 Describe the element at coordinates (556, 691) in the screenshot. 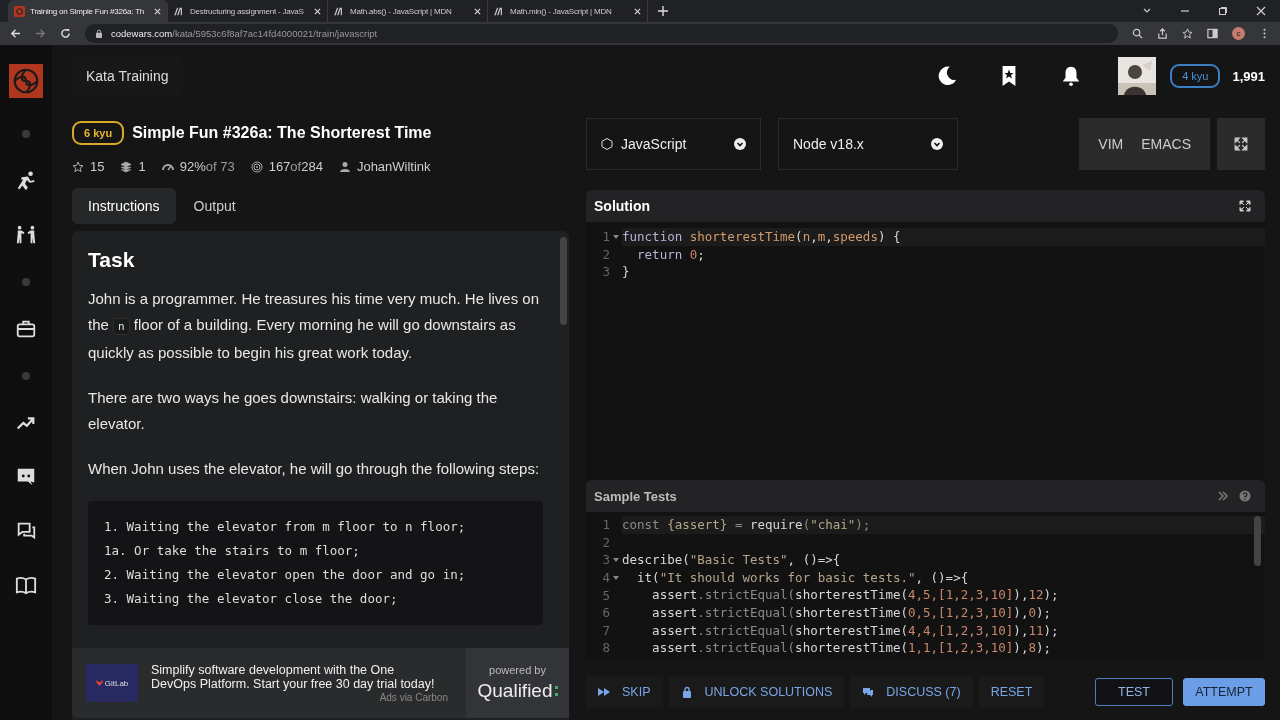

I see `dots-icon` at that location.